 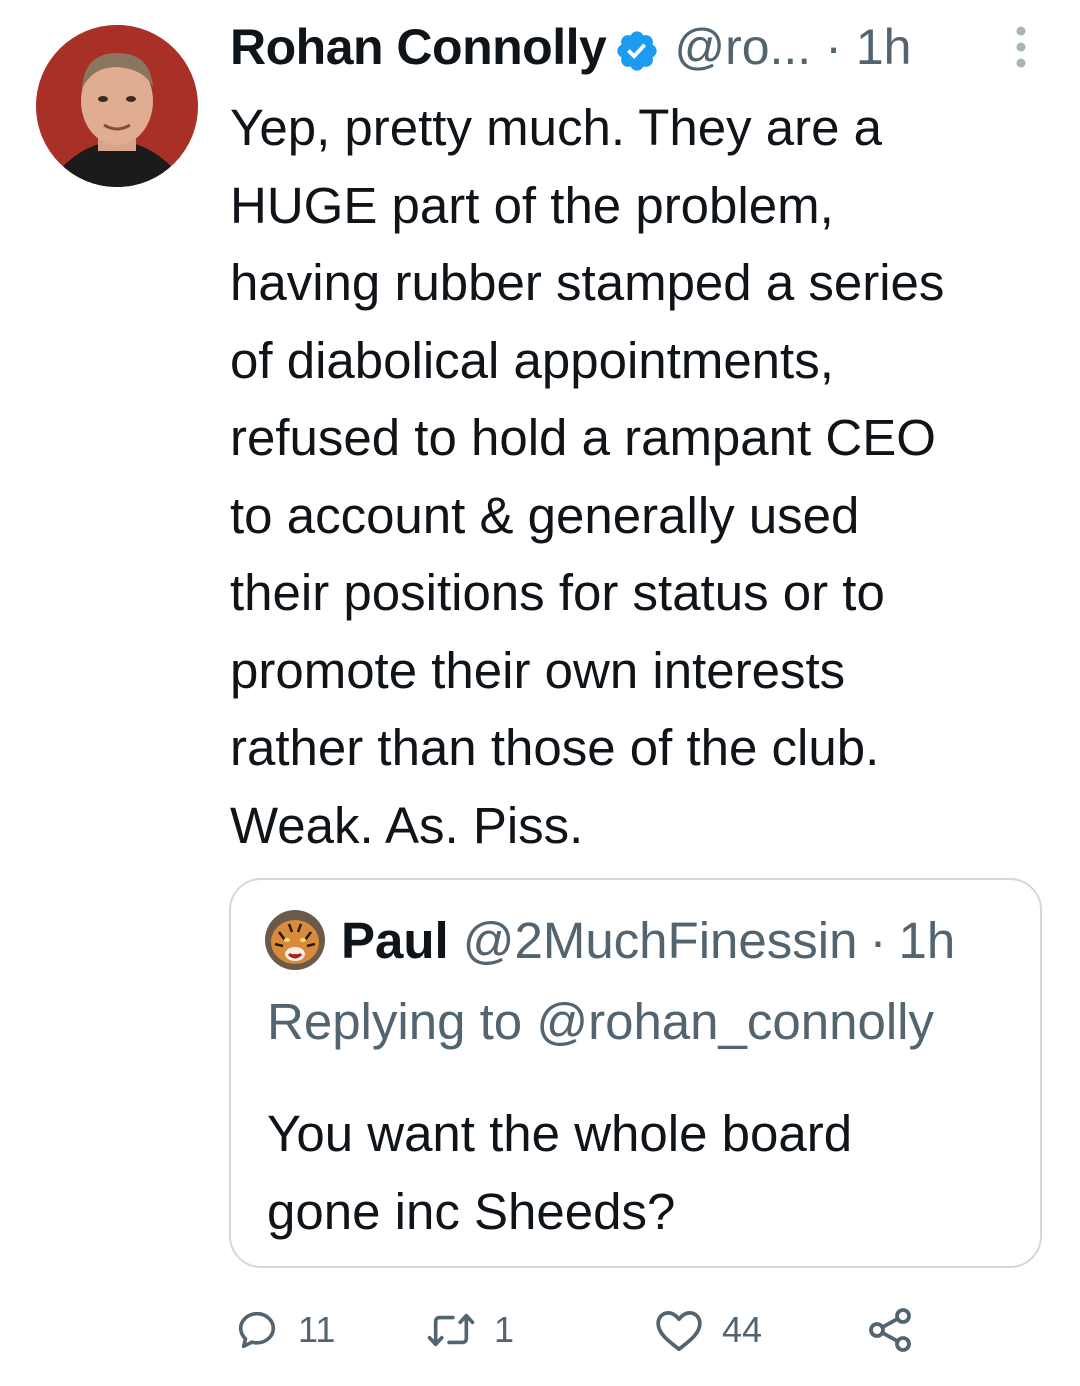 I want to click on tweet-action-bar: 11 1 44, so click(x=630, y=1330).